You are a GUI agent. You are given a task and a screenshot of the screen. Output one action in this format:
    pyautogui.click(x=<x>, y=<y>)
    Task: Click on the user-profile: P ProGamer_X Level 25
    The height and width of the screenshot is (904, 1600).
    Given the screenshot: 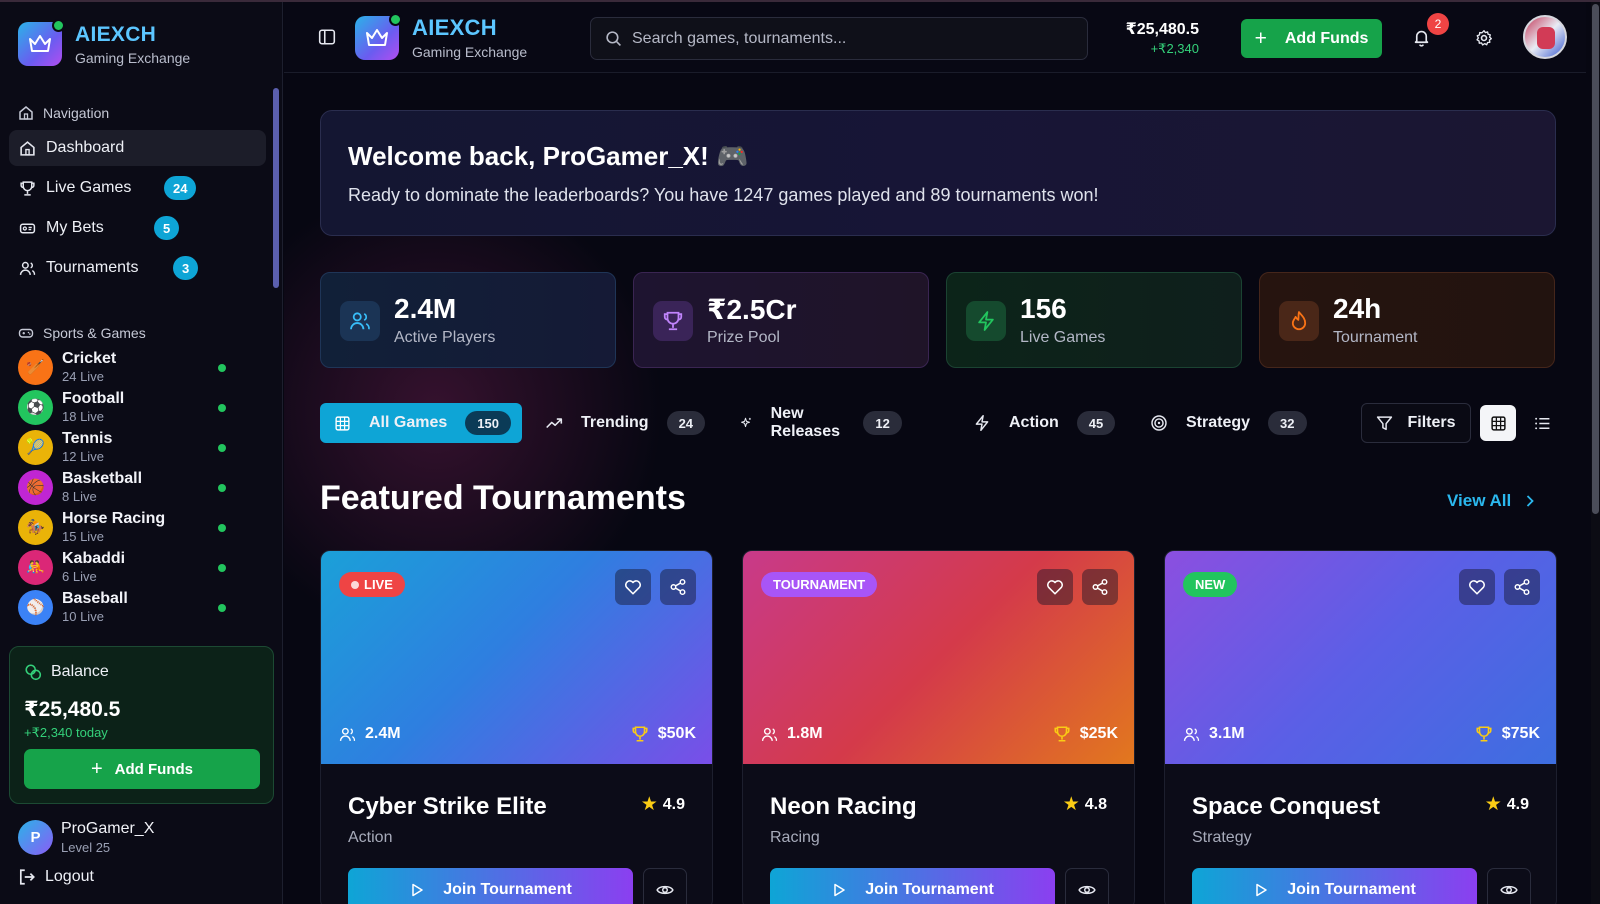 What is the action you would take?
    pyautogui.click(x=86, y=837)
    